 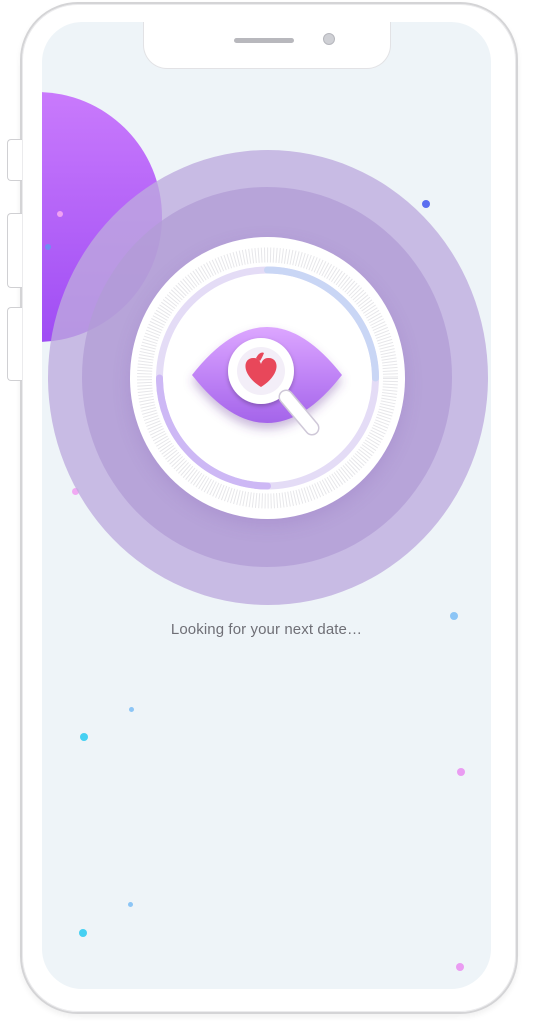 What do you see at coordinates (267, 45) in the screenshot?
I see `device-notch` at bounding box center [267, 45].